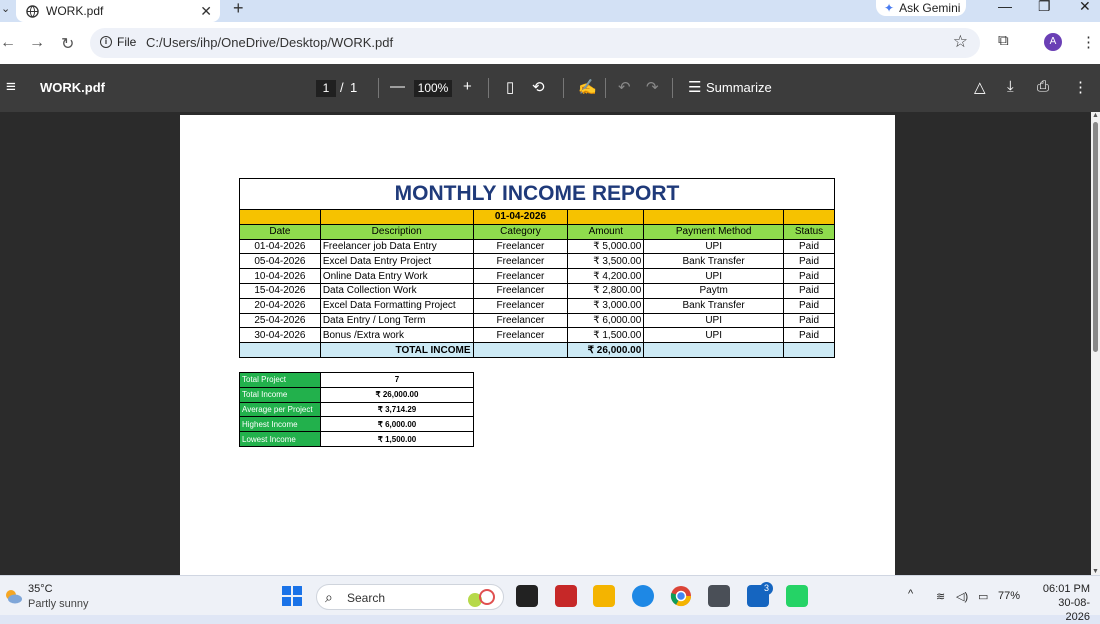 Image resolution: width=1100 pixels, height=624 pixels. What do you see at coordinates (280, 320) in the screenshot?
I see `date-cell: 25-04-2026` at bounding box center [280, 320].